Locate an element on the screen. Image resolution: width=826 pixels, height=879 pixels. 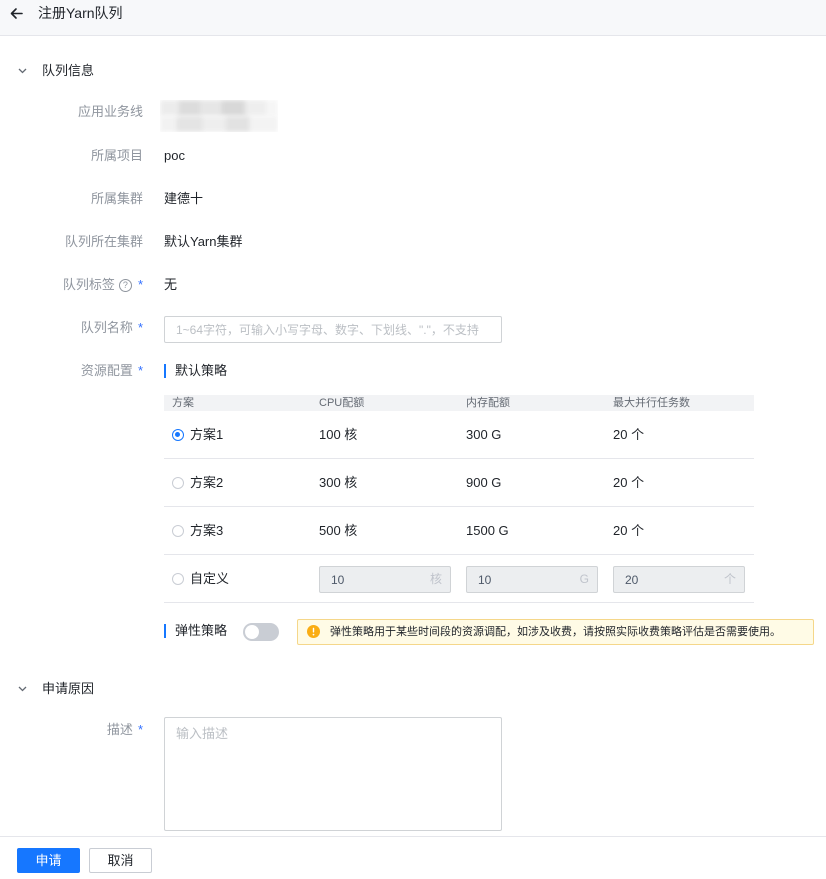
plan-option-1: 方案1 is located at coordinates (197, 435).